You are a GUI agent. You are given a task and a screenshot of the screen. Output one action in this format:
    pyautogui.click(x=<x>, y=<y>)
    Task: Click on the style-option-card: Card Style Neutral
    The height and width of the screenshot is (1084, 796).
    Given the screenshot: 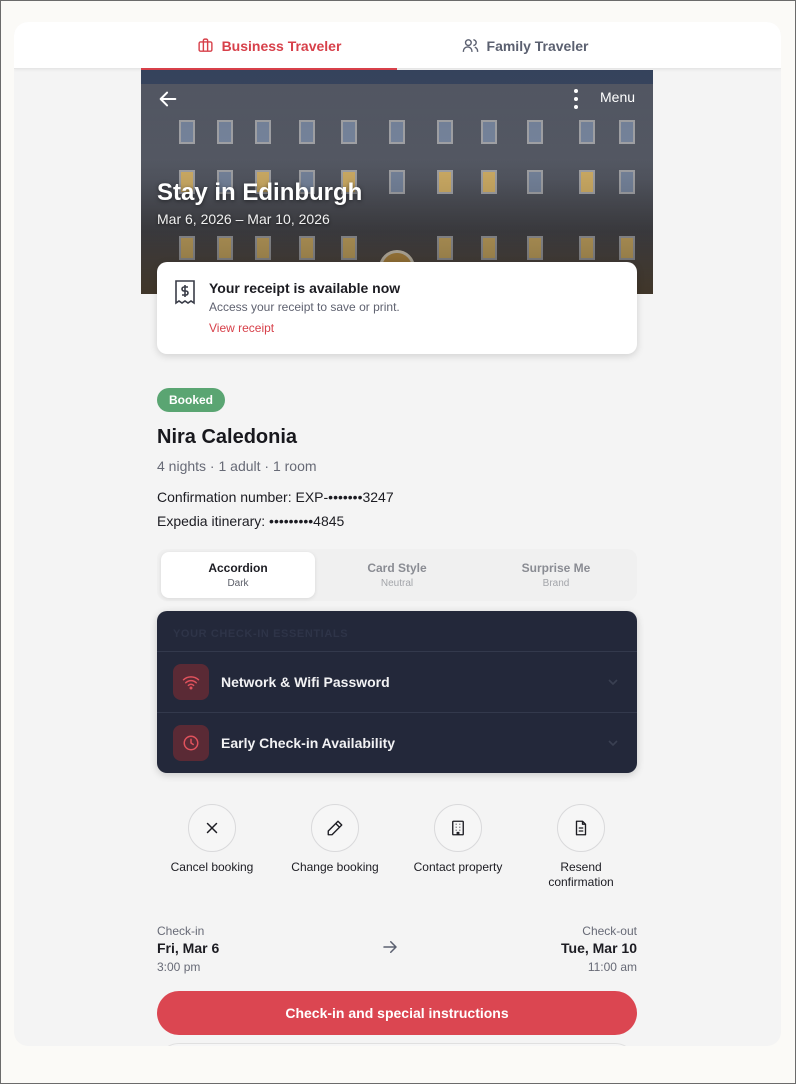 What is the action you would take?
    pyautogui.click(x=397, y=575)
    